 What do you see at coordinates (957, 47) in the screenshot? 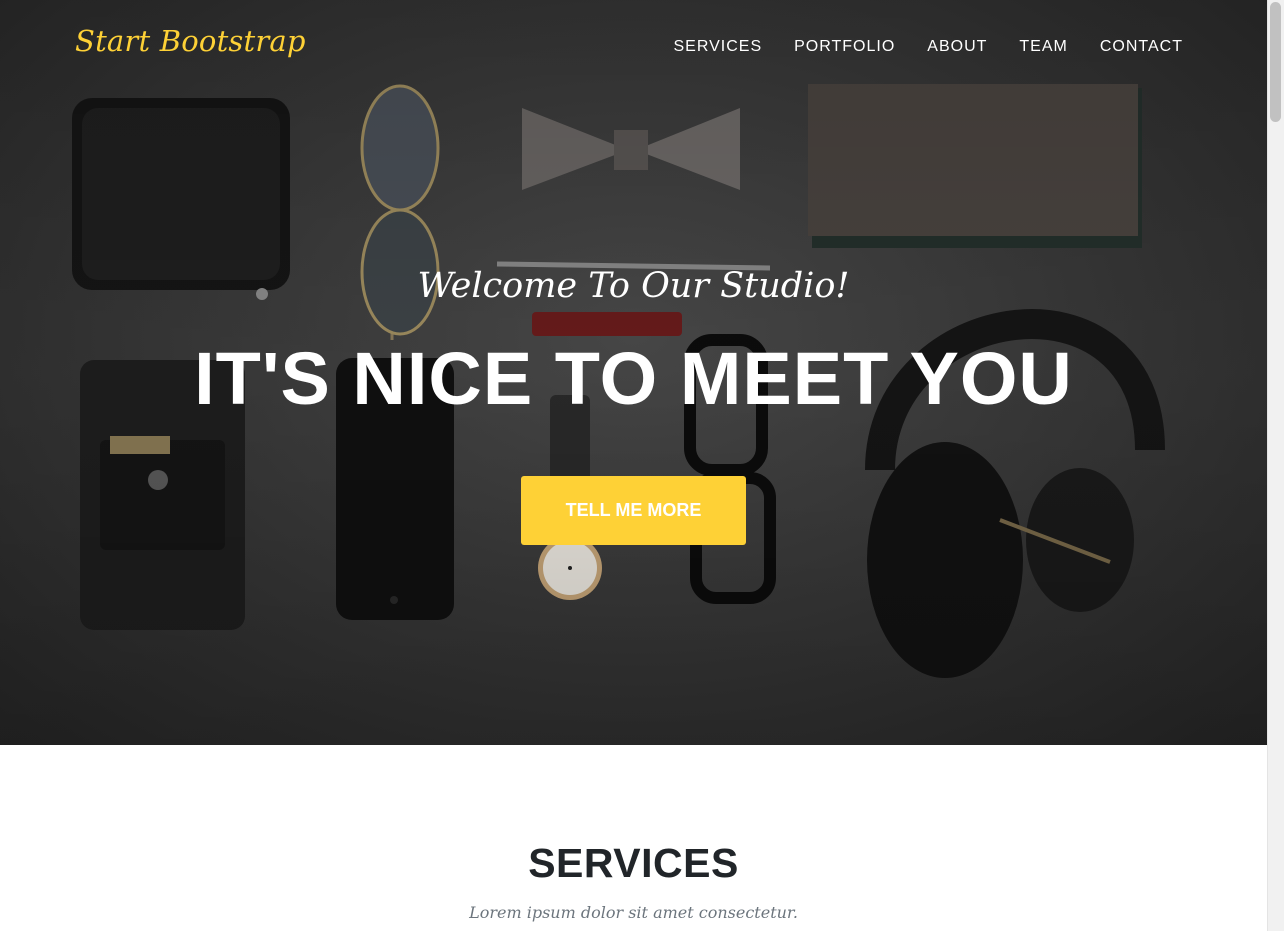
I see `nav-link-about: About` at bounding box center [957, 47].